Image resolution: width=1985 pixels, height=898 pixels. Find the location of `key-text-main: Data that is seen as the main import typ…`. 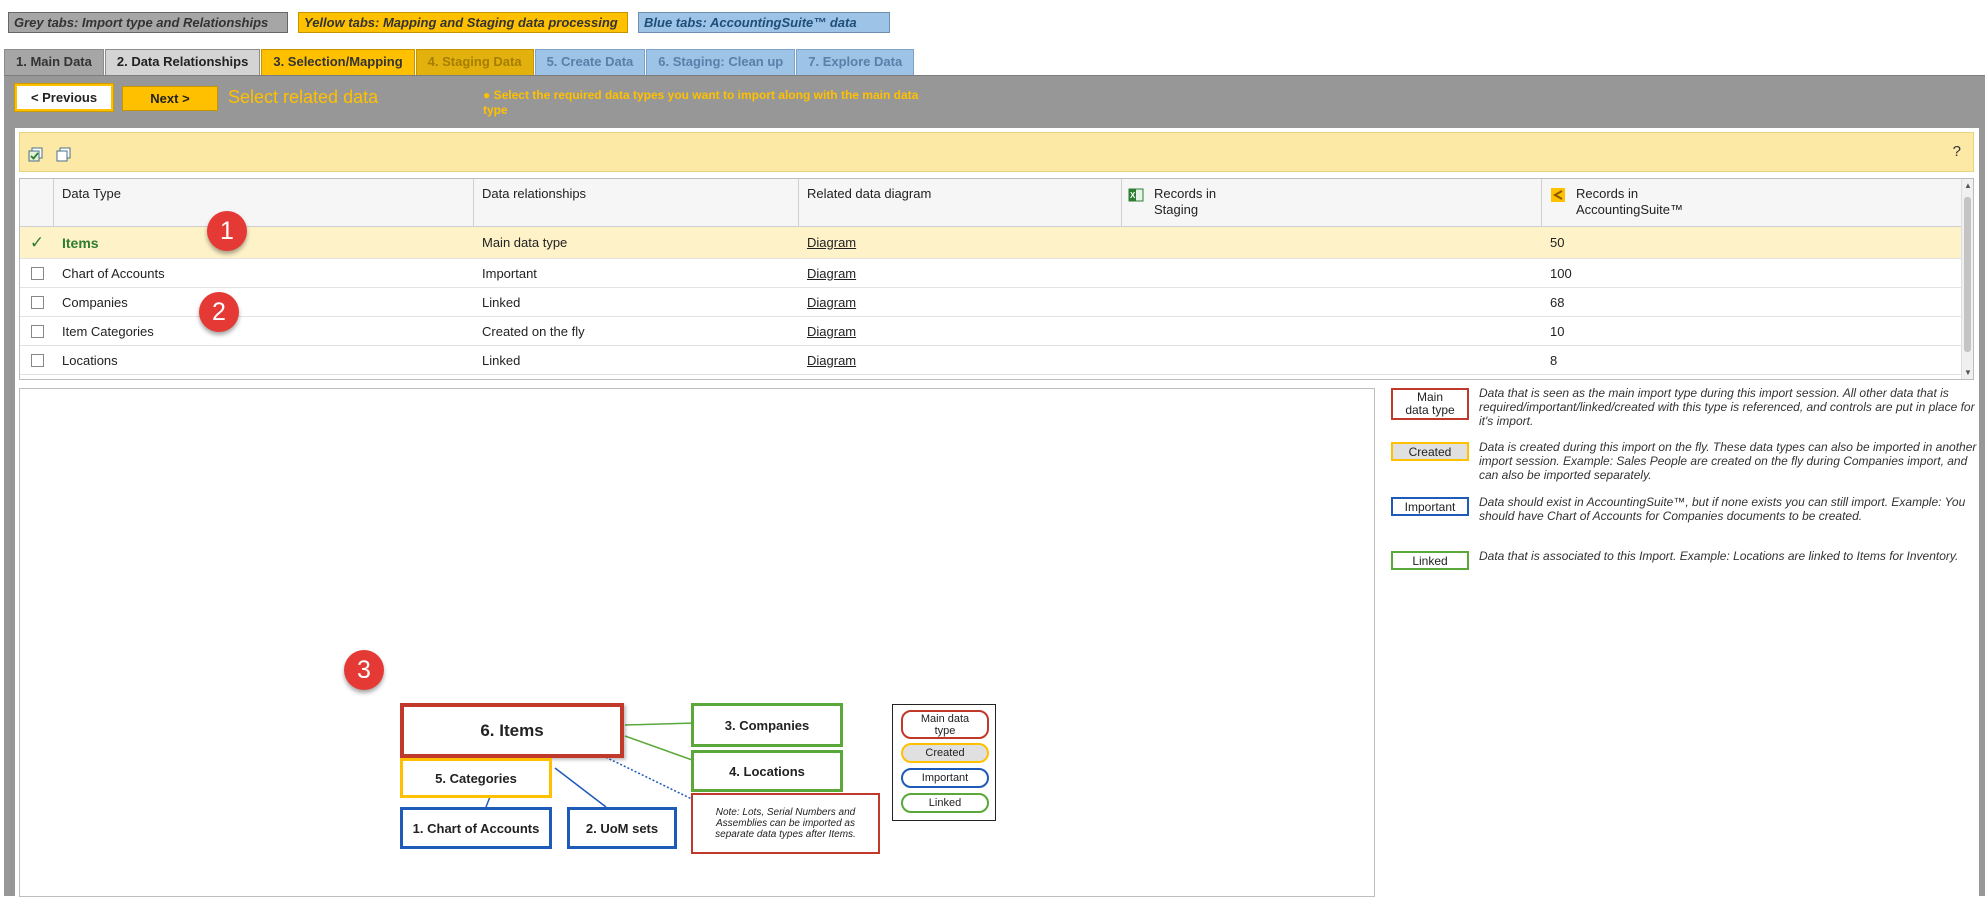

key-text-main: Data that is seen as the main import typ… is located at coordinates (1727, 407).